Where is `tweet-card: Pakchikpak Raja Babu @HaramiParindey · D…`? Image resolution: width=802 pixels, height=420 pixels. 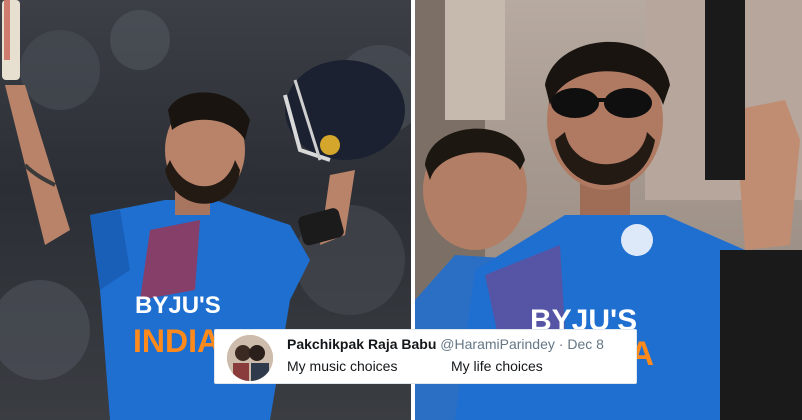 tweet-card: Pakchikpak Raja Babu @HaramiParindey · D… is located at coordinates (425, 356).